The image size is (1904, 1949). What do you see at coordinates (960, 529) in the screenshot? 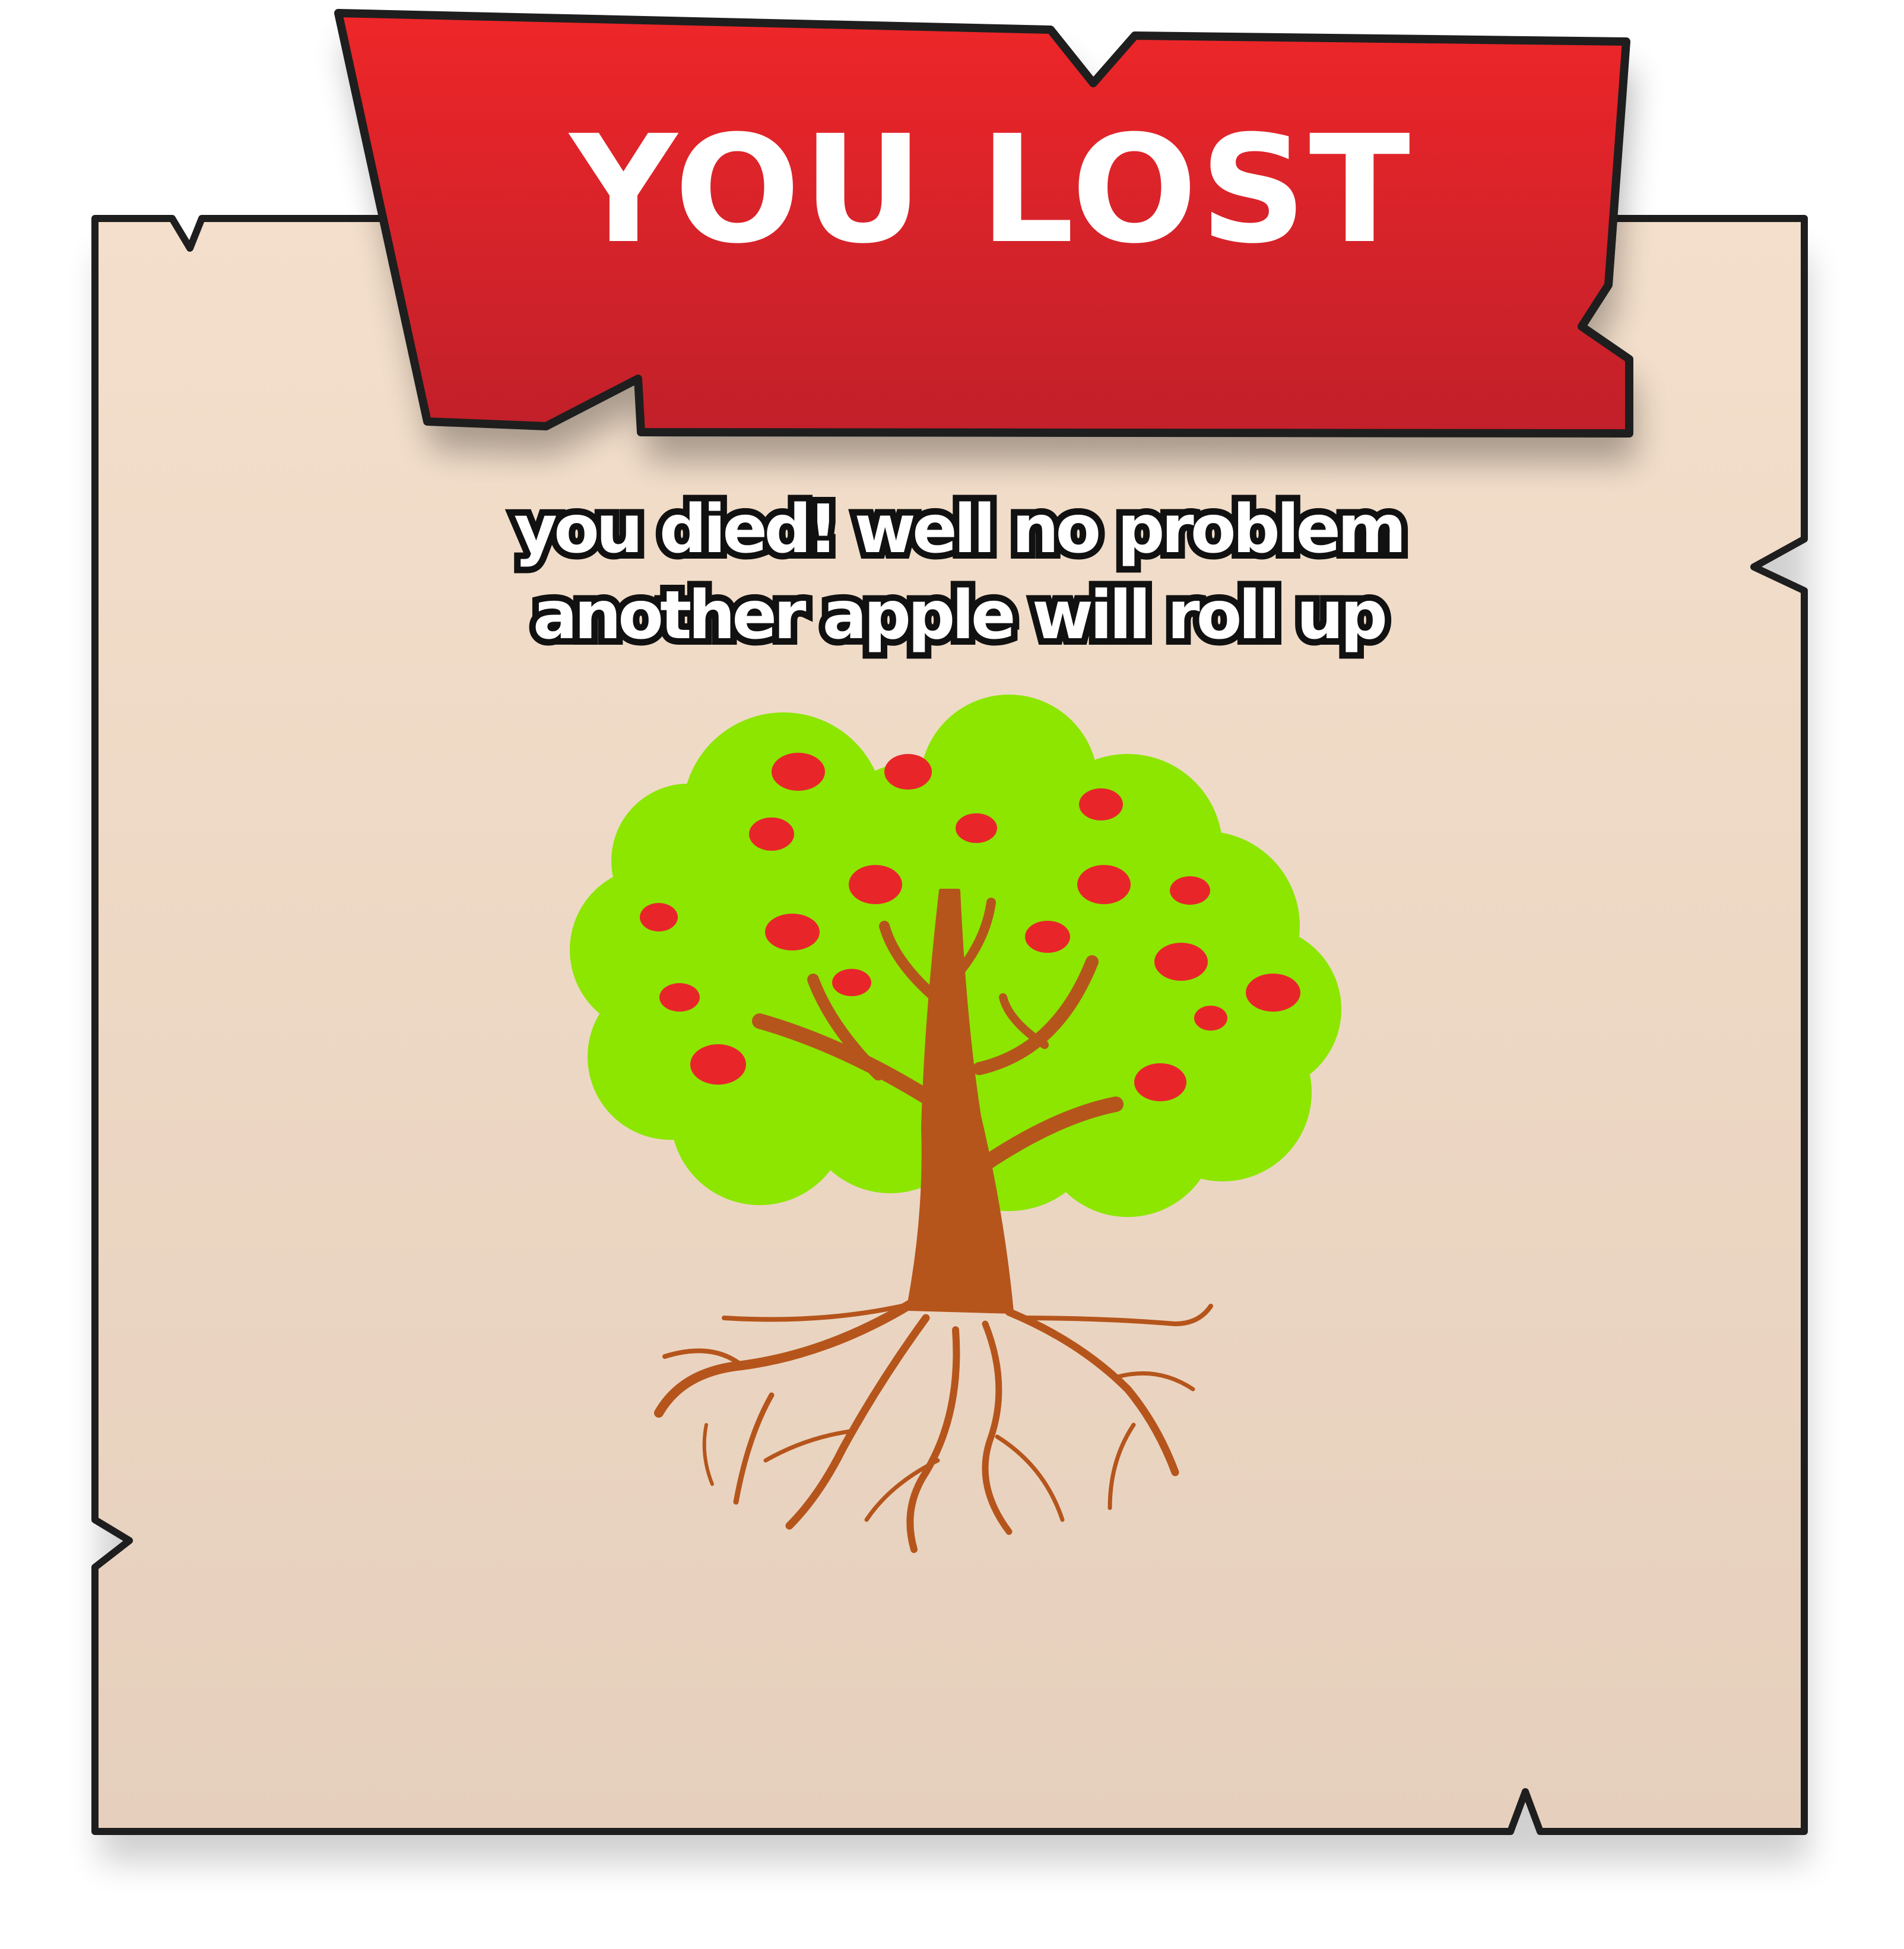
I see `message-line-1: you died! well no problem` at bounding box center [960, 529].